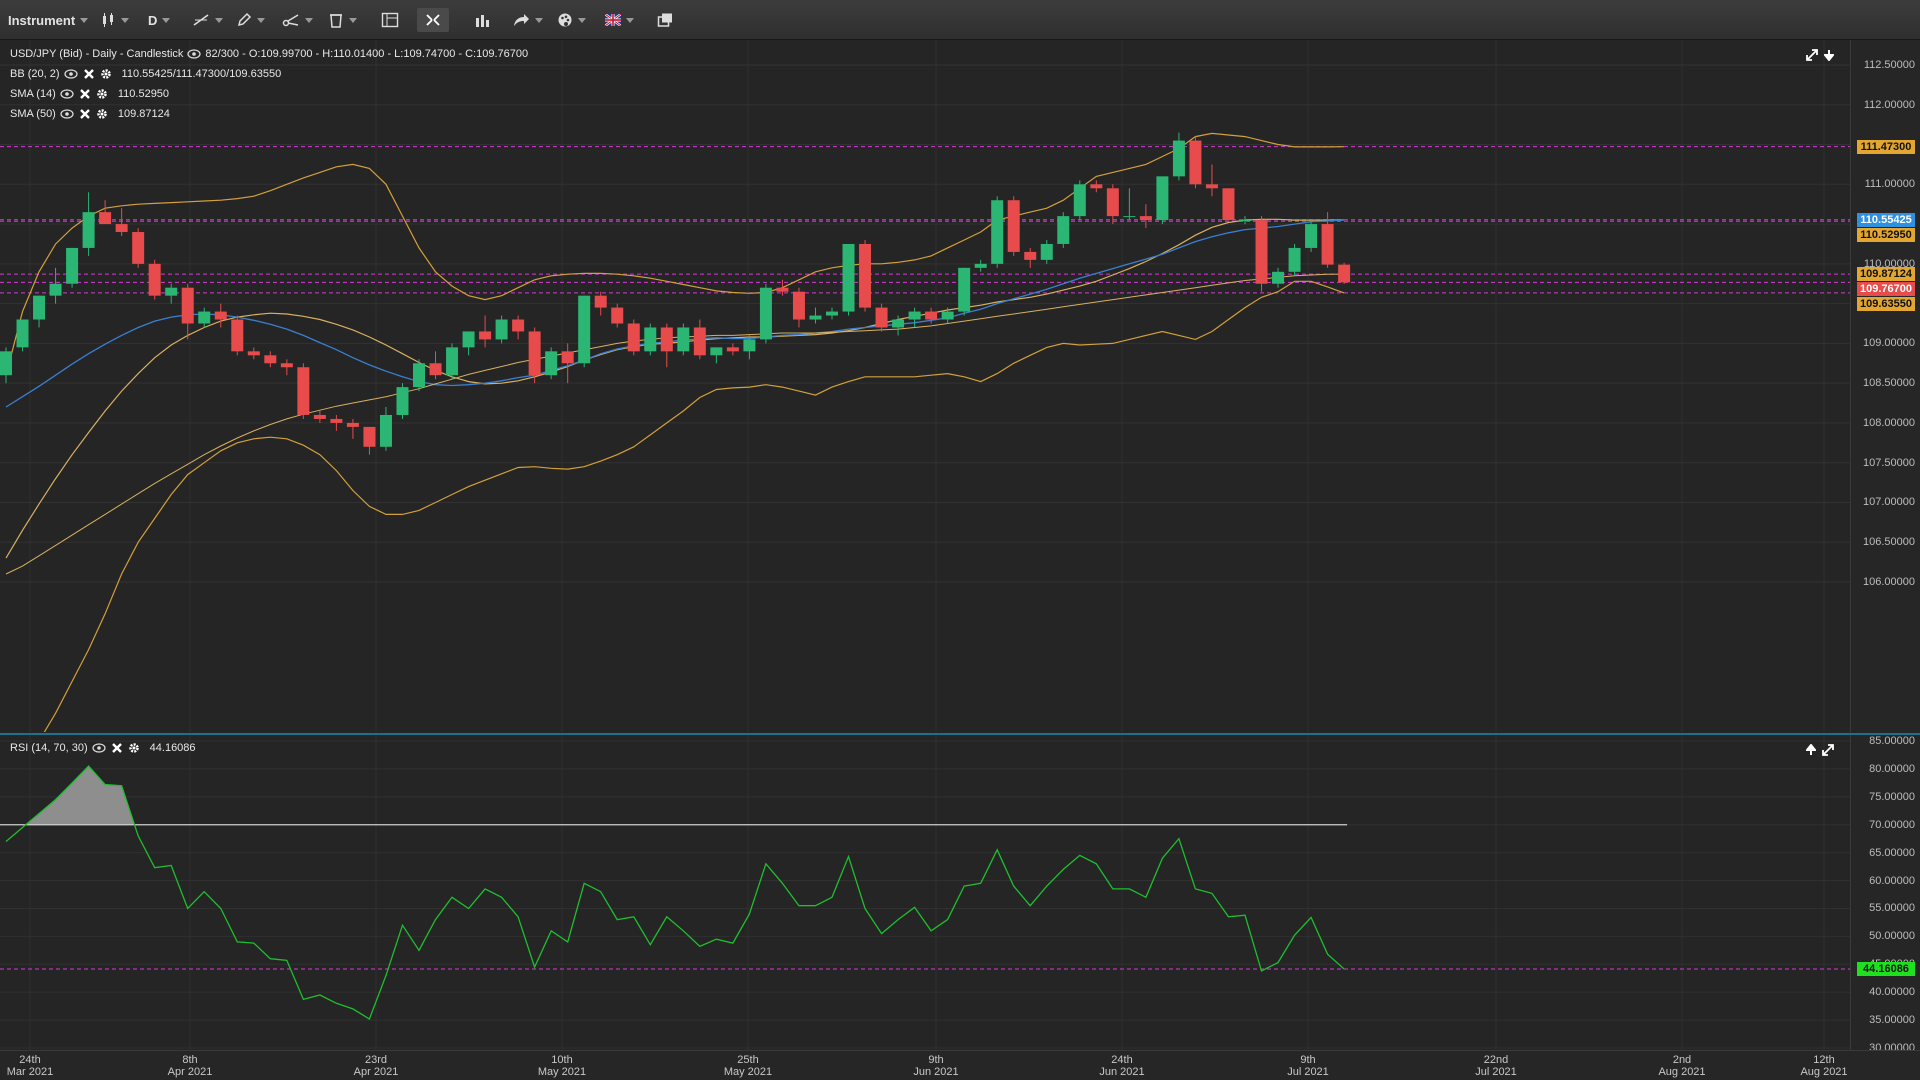 Image resolution: width=1920 pixels, height=1080 pixels. I want to click on price-tag: 110.52950, so click(1886, 234).